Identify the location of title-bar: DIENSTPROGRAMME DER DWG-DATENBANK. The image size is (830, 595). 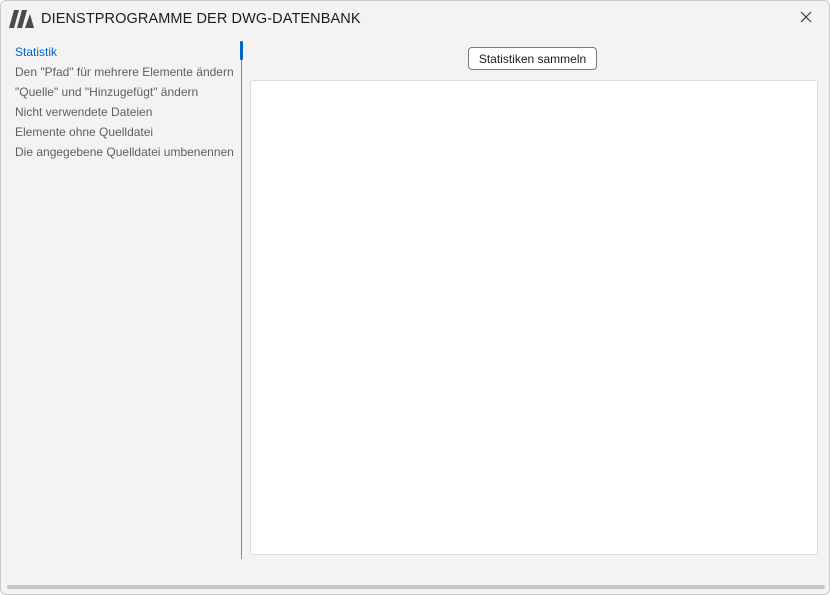
(415, 19).